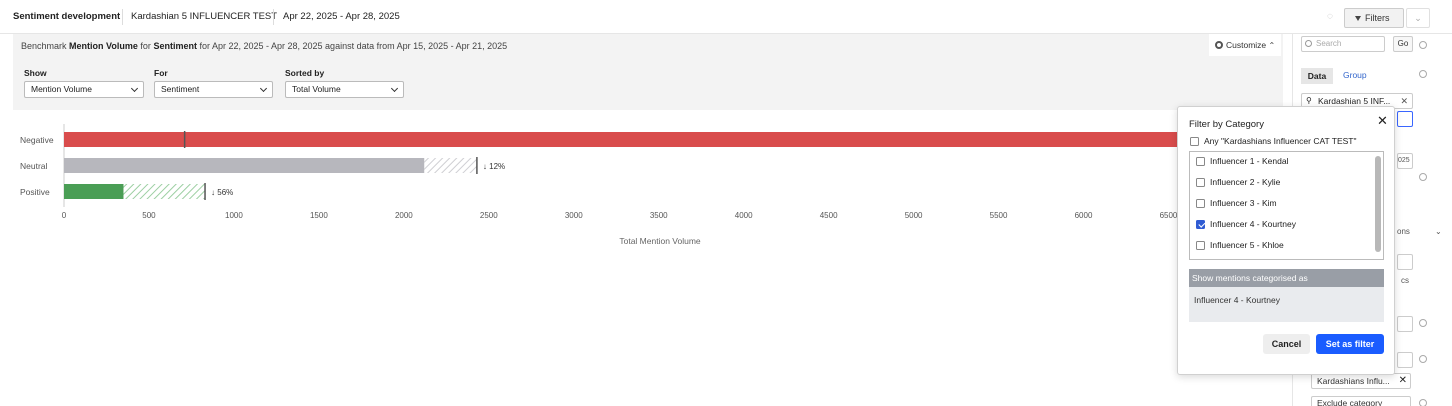  I want to click on bar-neutral, so click(244, 165).